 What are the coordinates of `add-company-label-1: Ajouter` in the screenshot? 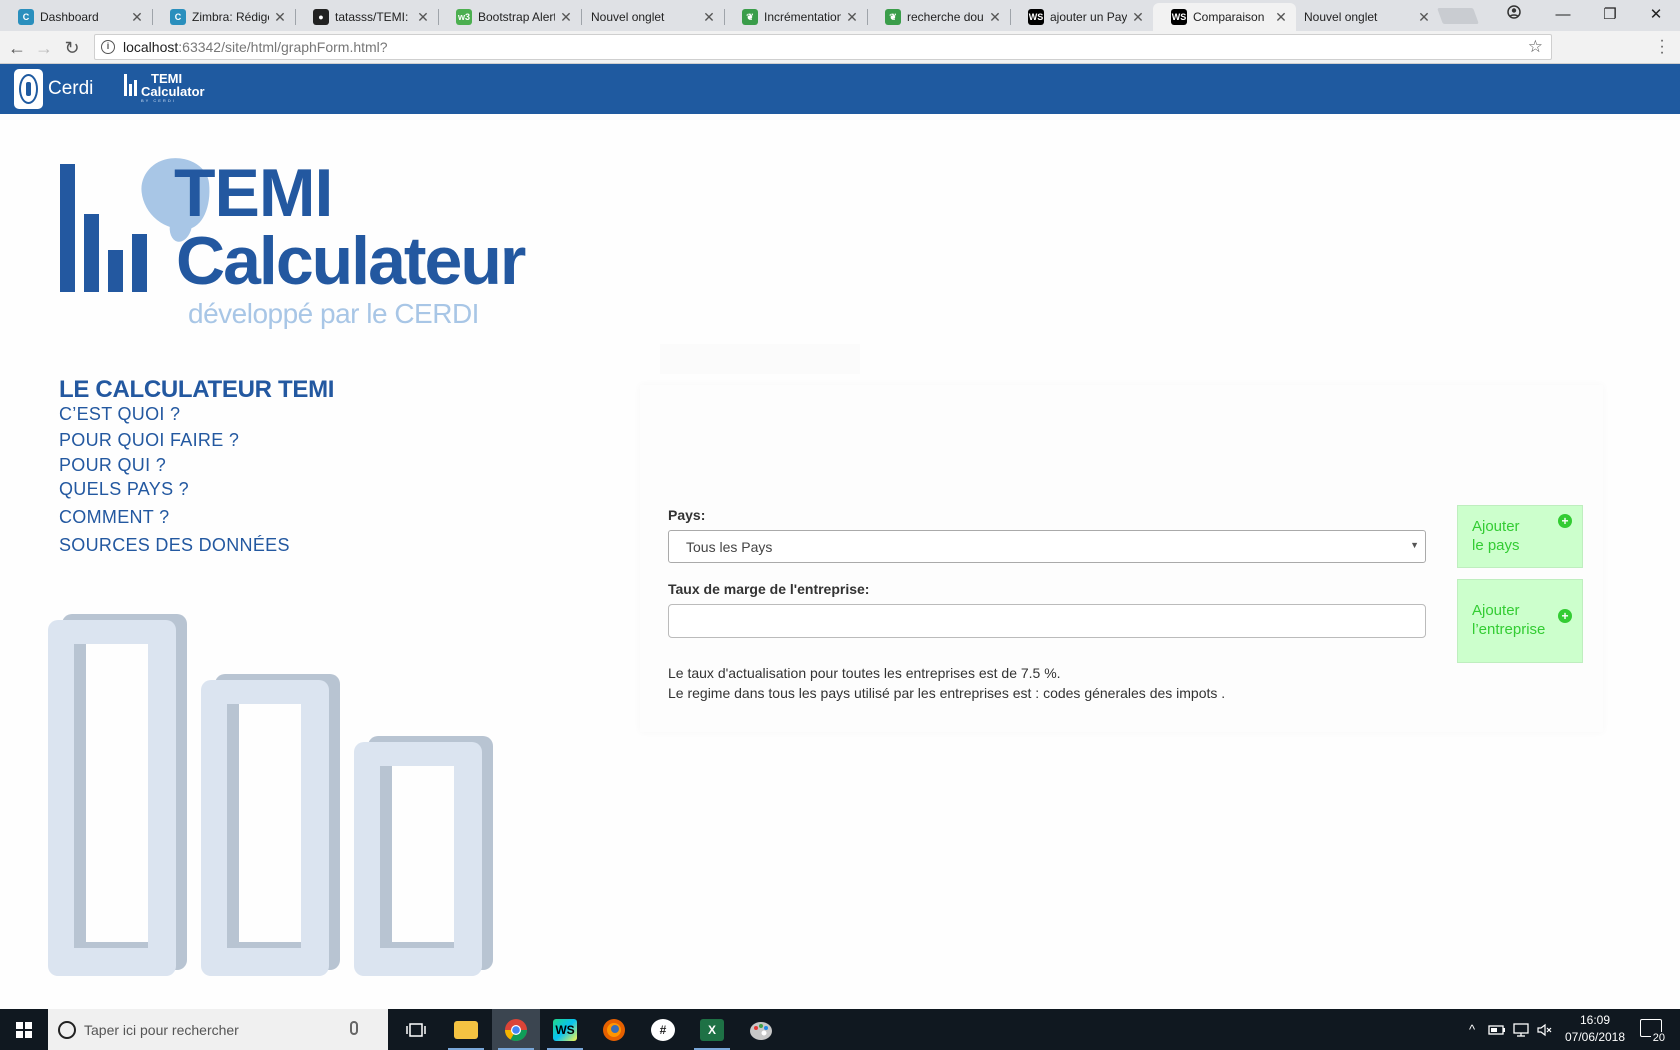 It's located at (1496, 610).